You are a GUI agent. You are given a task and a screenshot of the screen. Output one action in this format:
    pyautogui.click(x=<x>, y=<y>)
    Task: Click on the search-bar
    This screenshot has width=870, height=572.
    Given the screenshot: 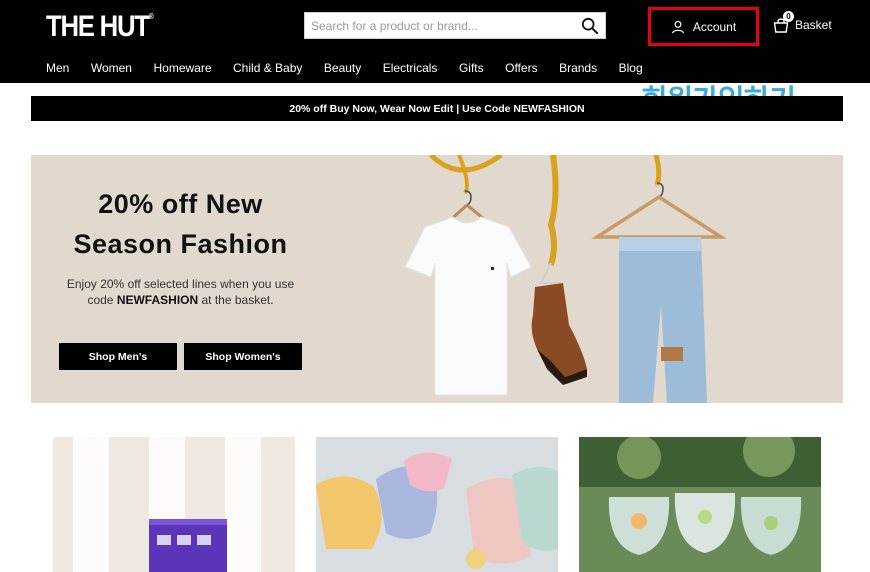 What is the action you would take?
    pyautogui.click(x=455, y=25)
    